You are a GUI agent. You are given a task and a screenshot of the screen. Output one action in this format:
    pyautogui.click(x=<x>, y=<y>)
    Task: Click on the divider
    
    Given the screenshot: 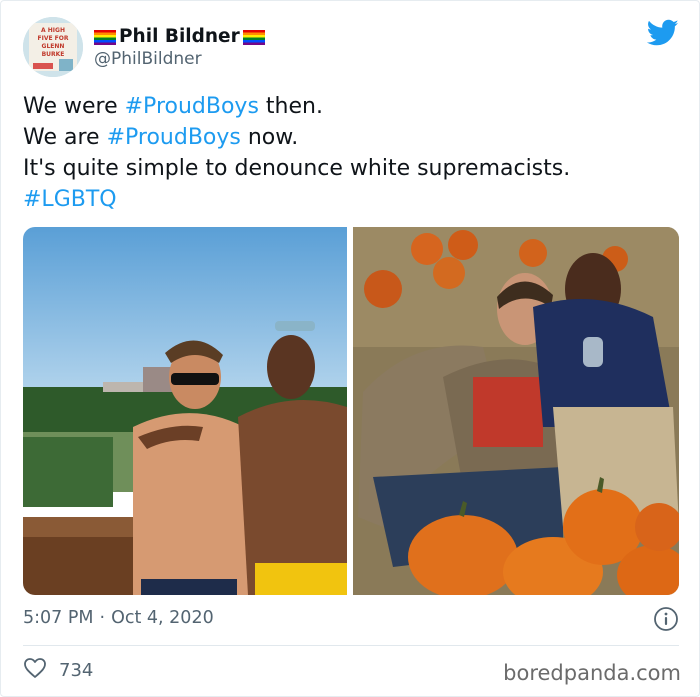 What is the action you would take?
    pyautogui.click(x=351, y=645)
    